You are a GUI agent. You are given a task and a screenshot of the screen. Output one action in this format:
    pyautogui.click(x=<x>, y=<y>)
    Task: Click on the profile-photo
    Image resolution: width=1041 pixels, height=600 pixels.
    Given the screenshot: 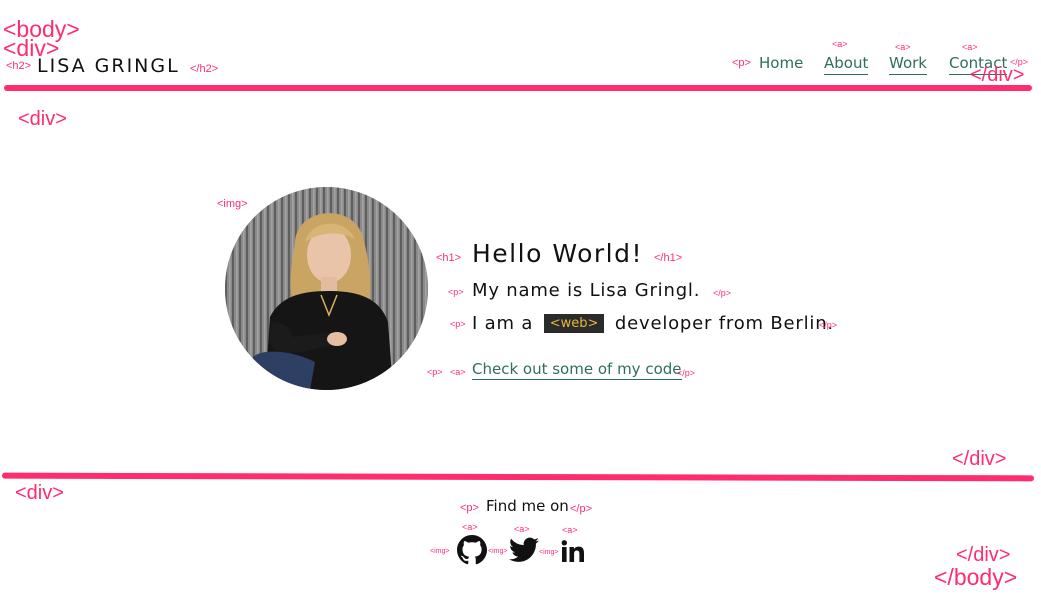 What is the action you would take?
    pyautogui.click(x=326, y=288)
    